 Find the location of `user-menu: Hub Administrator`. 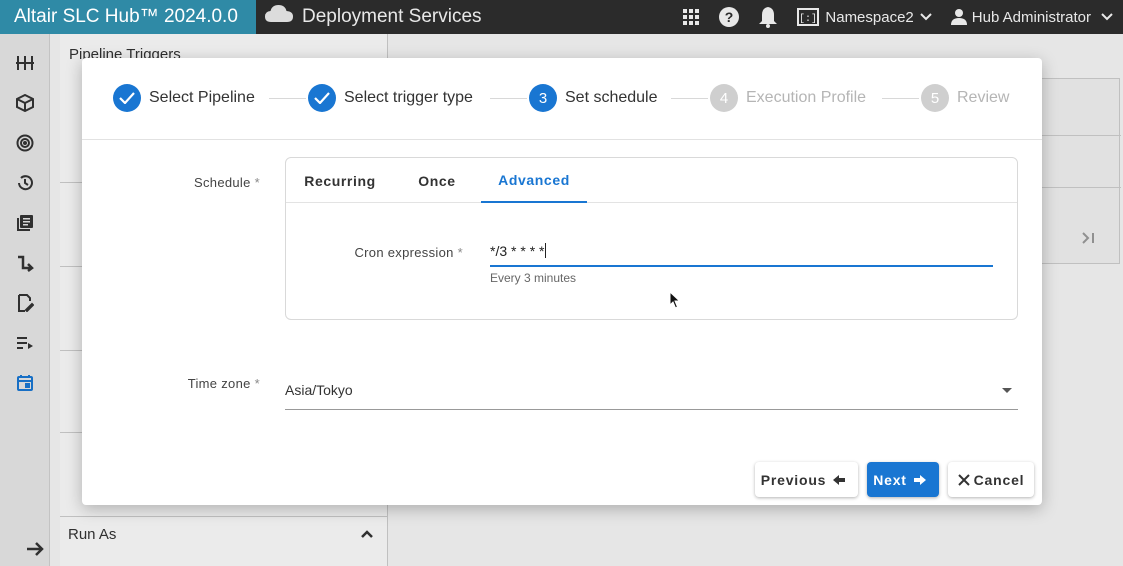

user-menu: Hub Administrator is located at coordinates (1031, 17).